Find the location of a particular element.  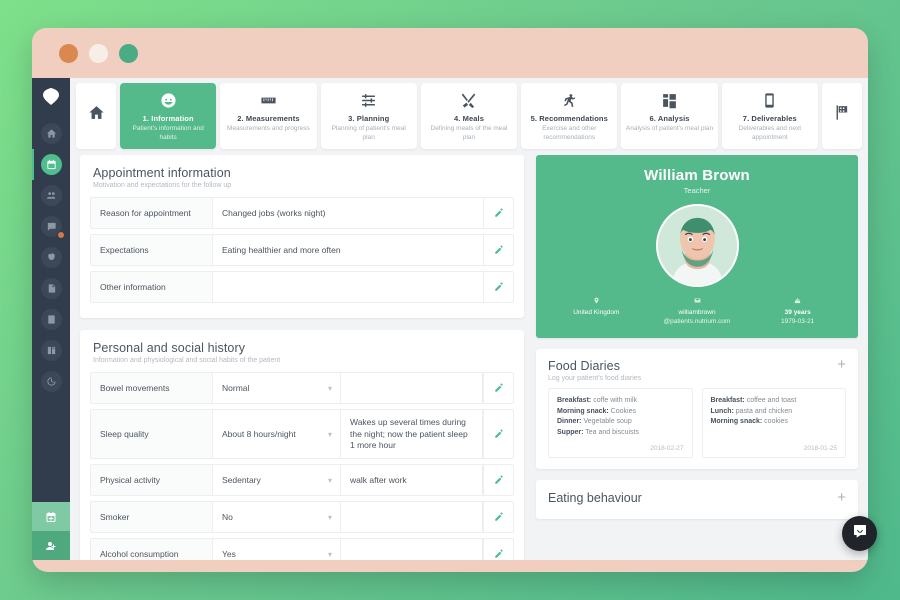

sidebar-nav is located at coordinates (51, 319).